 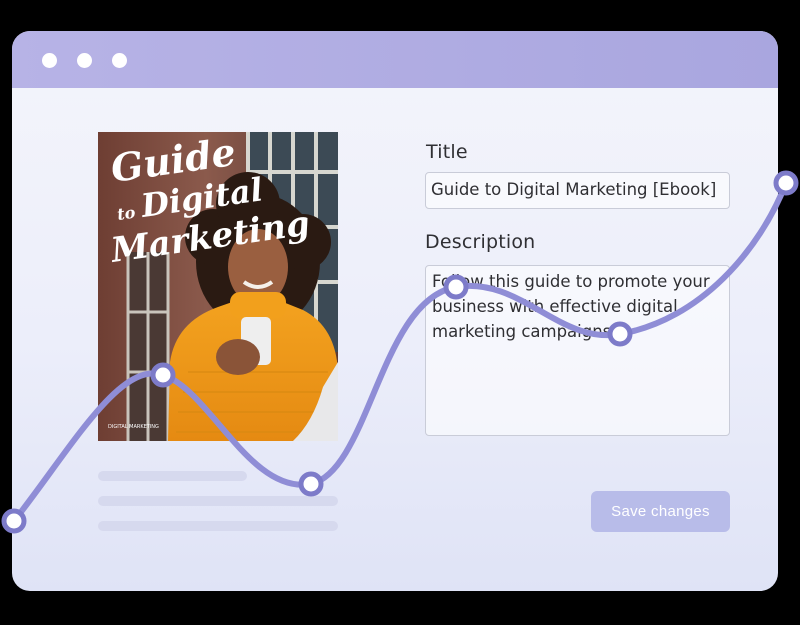 What do you see at coordinates (577, 190) in the screenshot?
I see `title-input: Guide to Digital Marketing [Ebook]` at bounding box center [577, 190].